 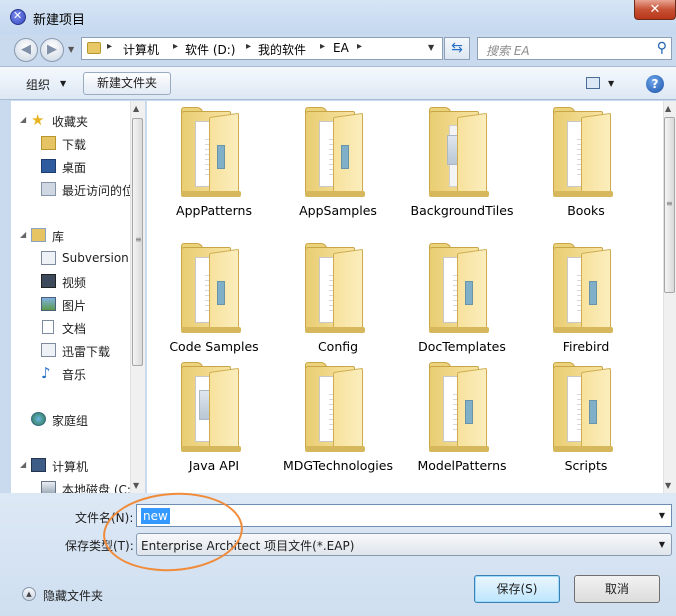 I want to click on folder-tile: Scripts, so click(x=586, y=420).